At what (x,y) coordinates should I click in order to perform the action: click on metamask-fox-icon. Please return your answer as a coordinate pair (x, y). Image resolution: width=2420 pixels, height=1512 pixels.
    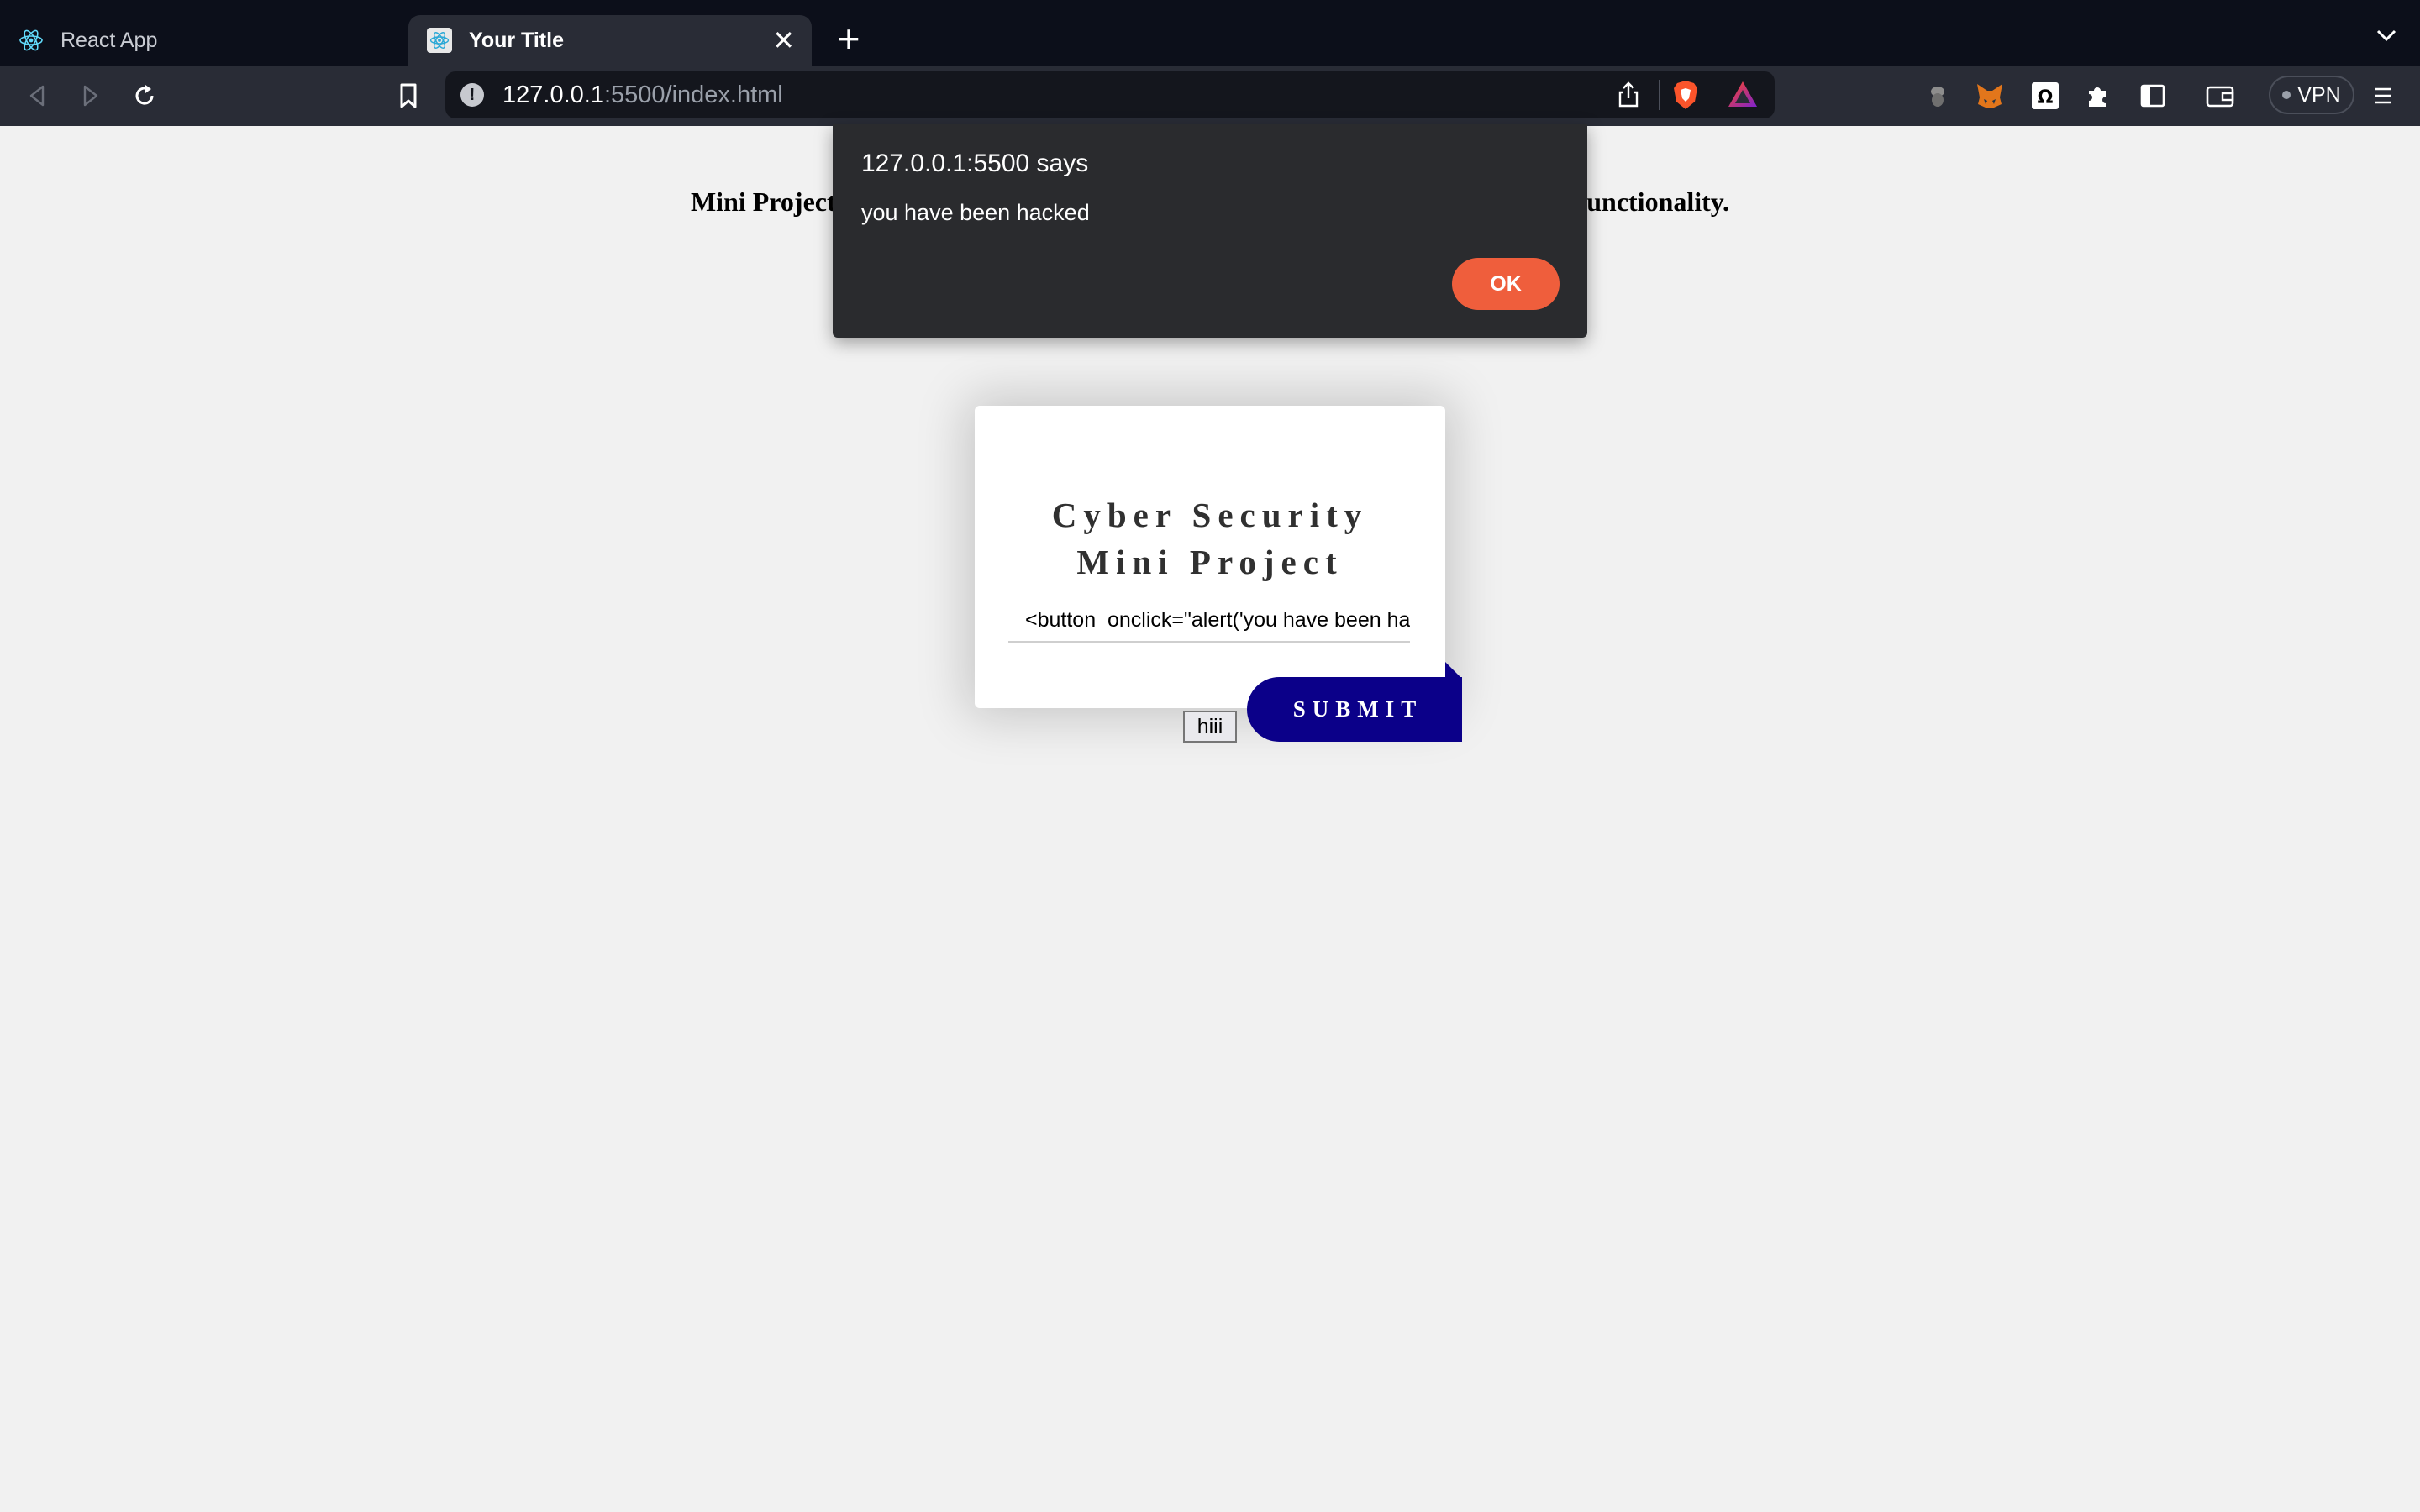
    Looking at the image, I should click on (1989, 95).